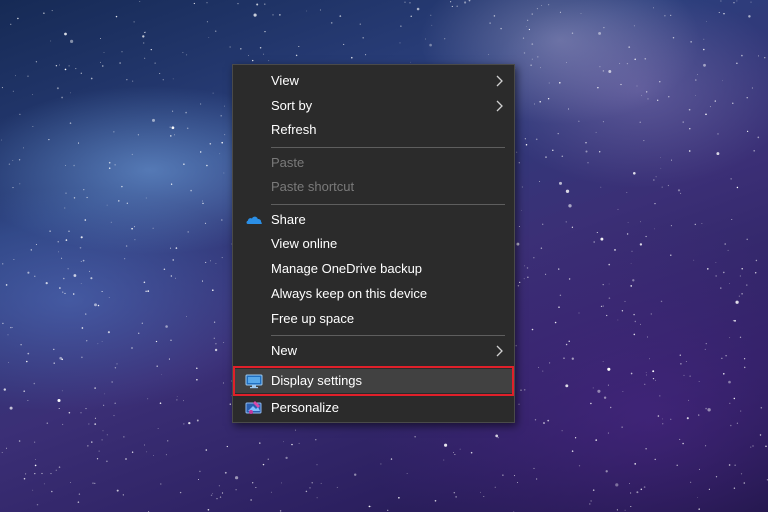  I want to click on menu-item-sort-by: Sort by, so click(373, 106).